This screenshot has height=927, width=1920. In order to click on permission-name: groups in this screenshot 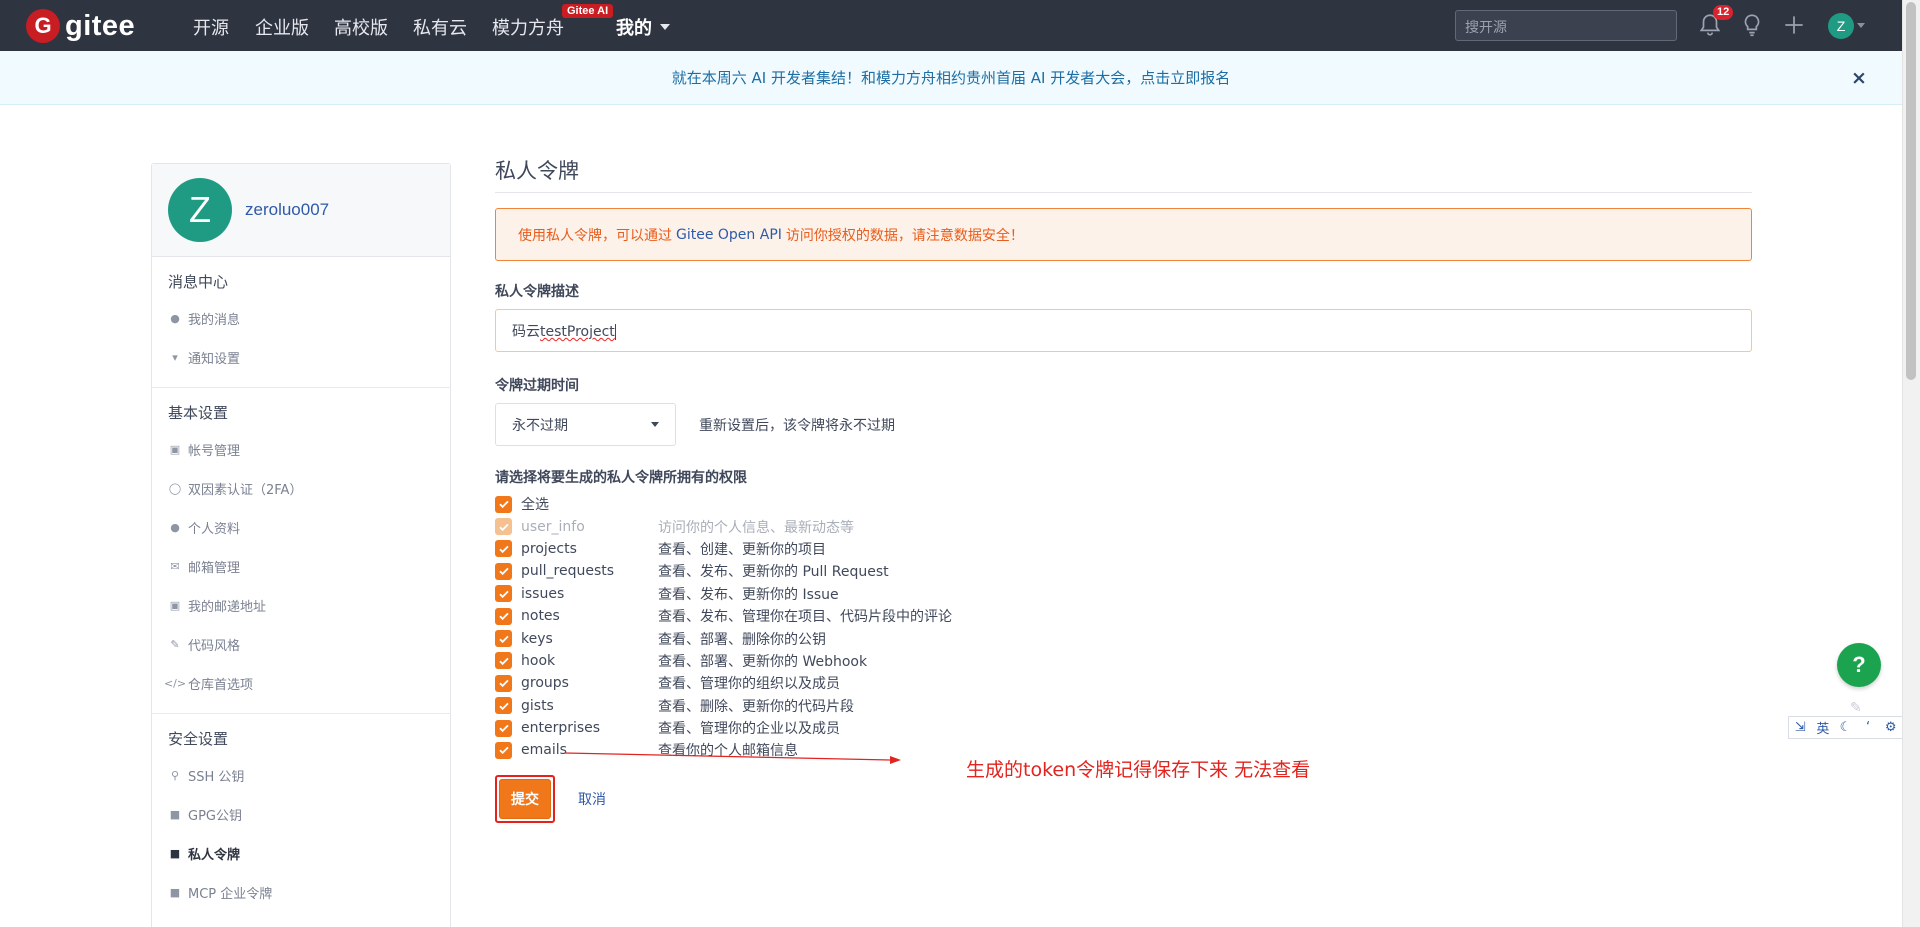, I will do `click(545, 683)`.